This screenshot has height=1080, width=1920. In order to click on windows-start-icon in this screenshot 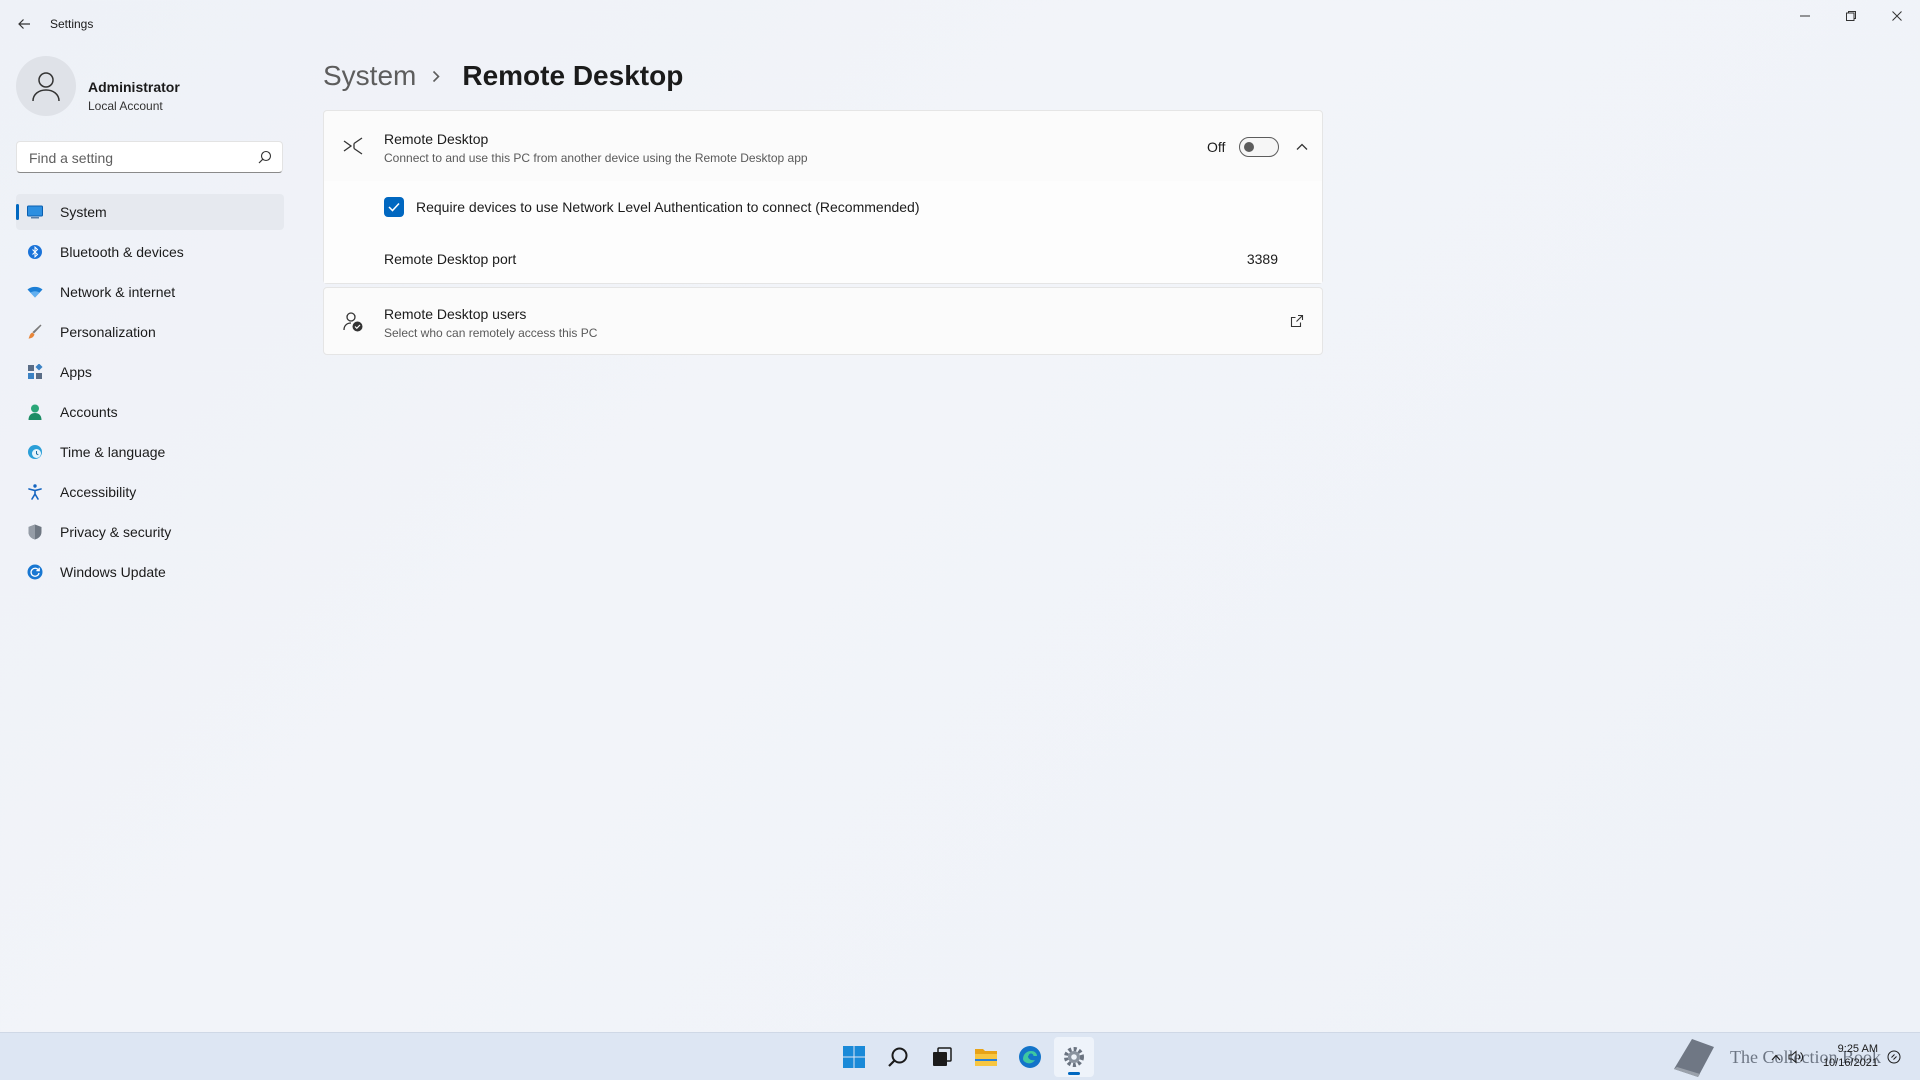, I will do `click(854, 1057)`.